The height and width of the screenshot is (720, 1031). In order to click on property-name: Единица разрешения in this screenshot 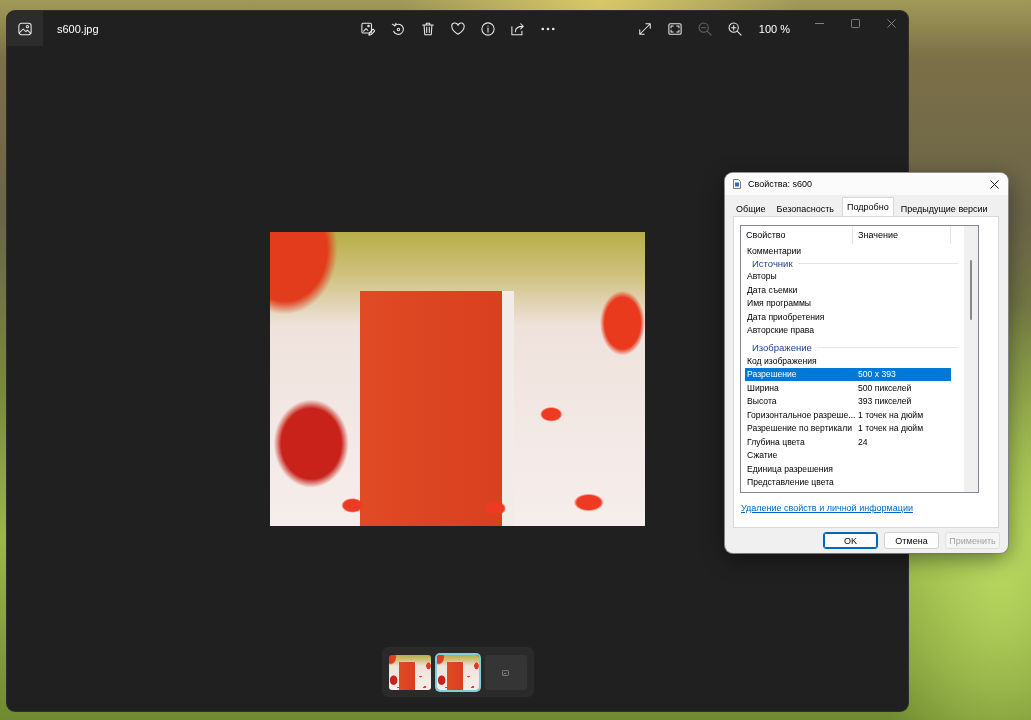, I will do `click(790, 468)`.